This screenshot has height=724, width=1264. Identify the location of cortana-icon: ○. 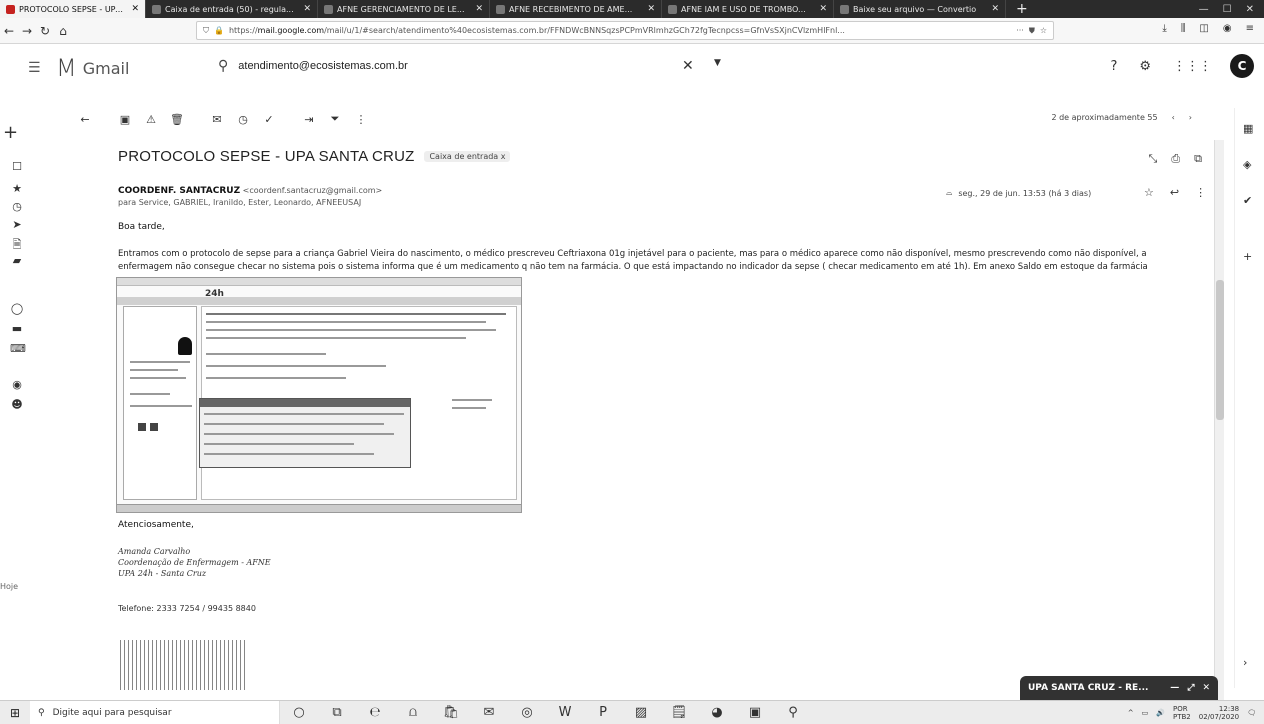
(299, 712).